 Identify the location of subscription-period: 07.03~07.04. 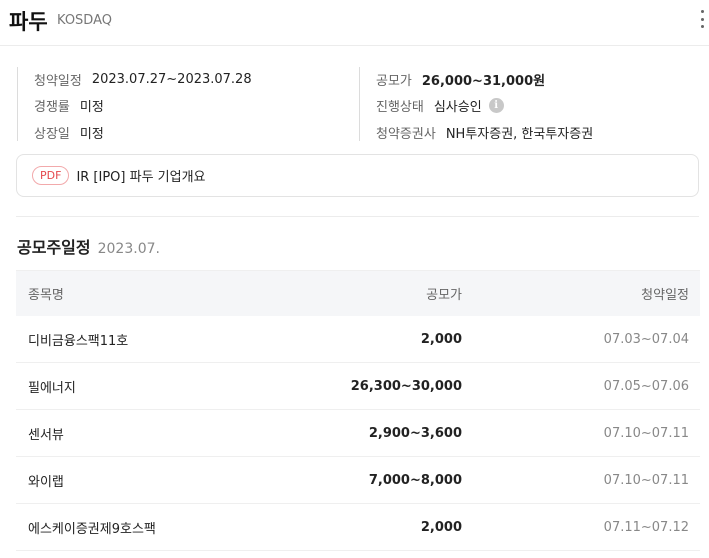
(646, 339).